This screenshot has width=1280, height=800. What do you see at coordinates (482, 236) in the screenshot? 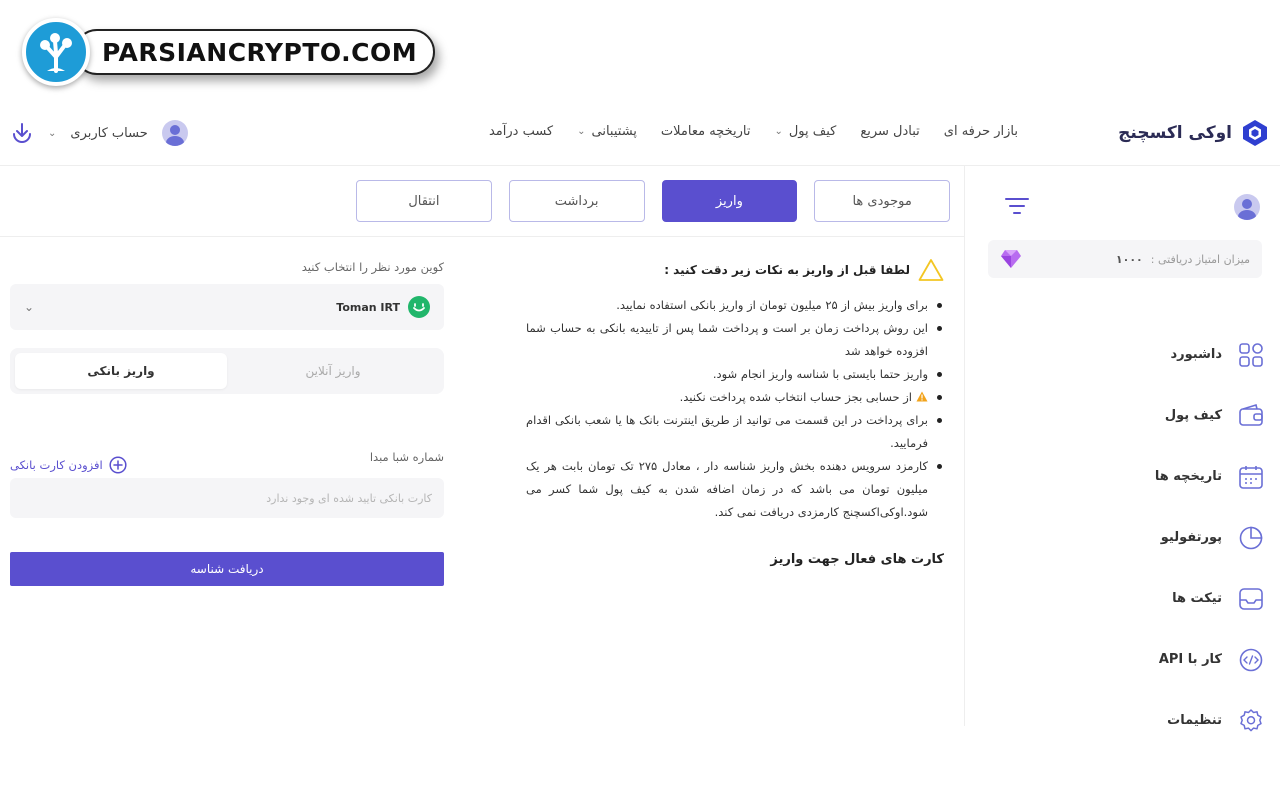
I see `divider` at bounding box center [482, 236].